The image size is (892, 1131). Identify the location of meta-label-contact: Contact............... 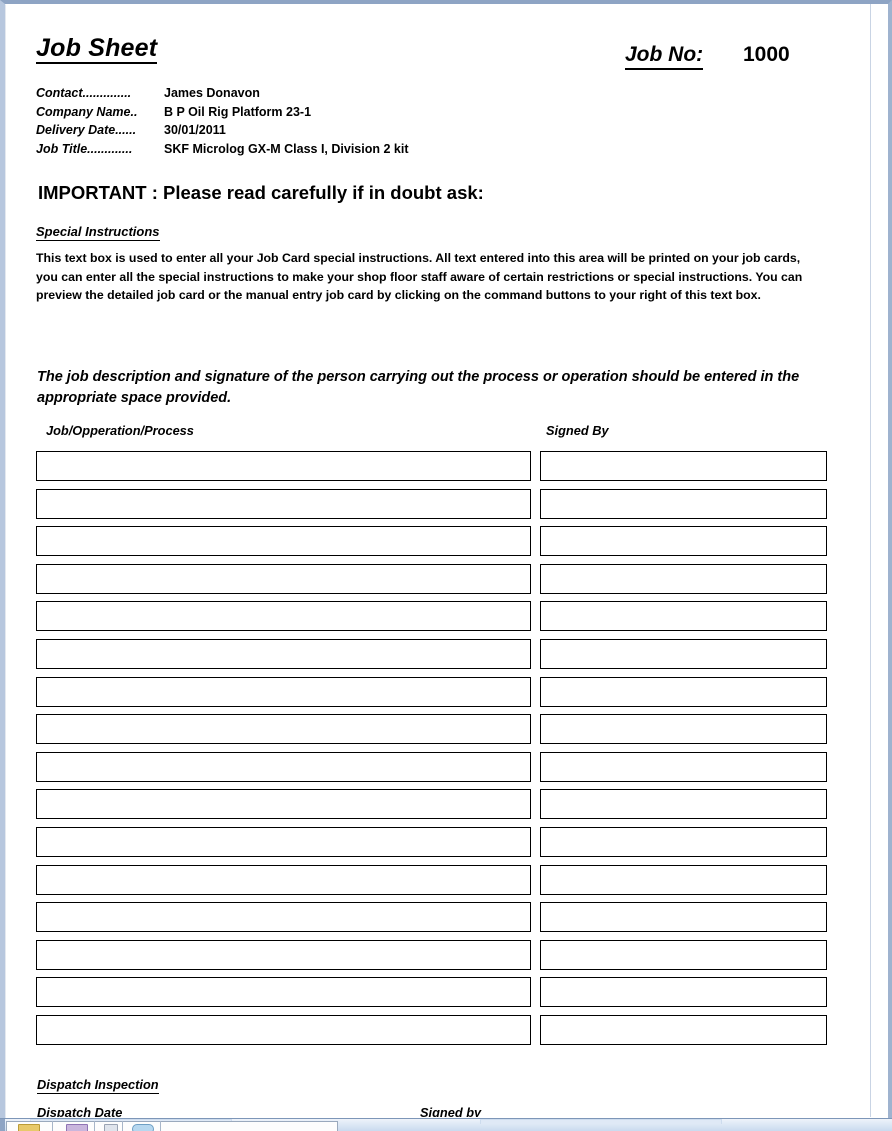
(84, 93).